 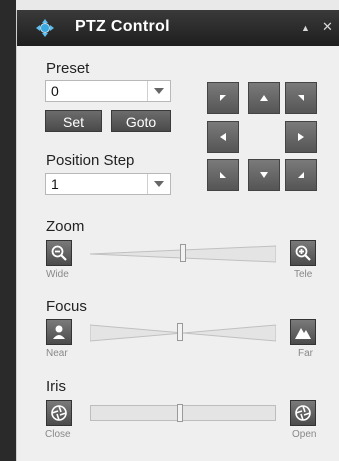 I want to click on tilt-down-button, so click(x=264, y=175).